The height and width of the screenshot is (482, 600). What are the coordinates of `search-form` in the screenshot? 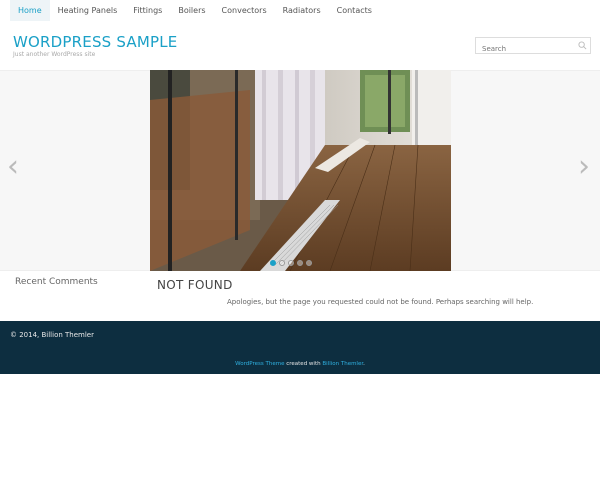 It's located at (533, 47).